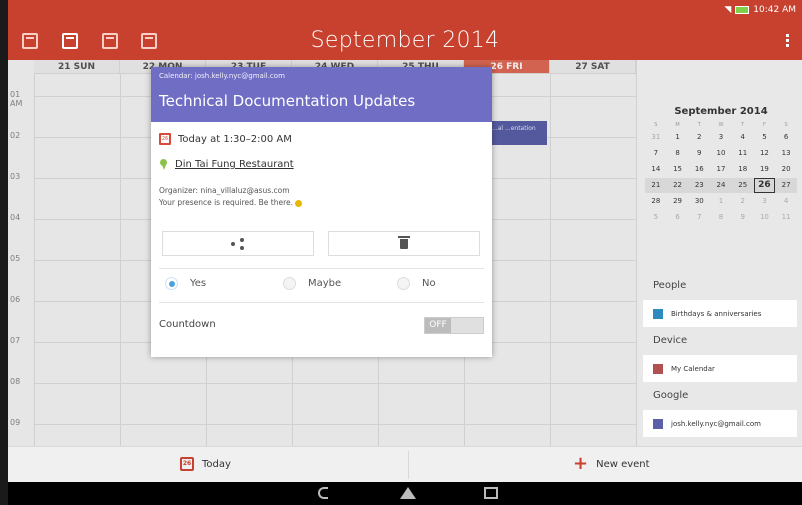 This screenshot has height=505, width=802. I want to click on mini-day: 22, so click(677, 185).